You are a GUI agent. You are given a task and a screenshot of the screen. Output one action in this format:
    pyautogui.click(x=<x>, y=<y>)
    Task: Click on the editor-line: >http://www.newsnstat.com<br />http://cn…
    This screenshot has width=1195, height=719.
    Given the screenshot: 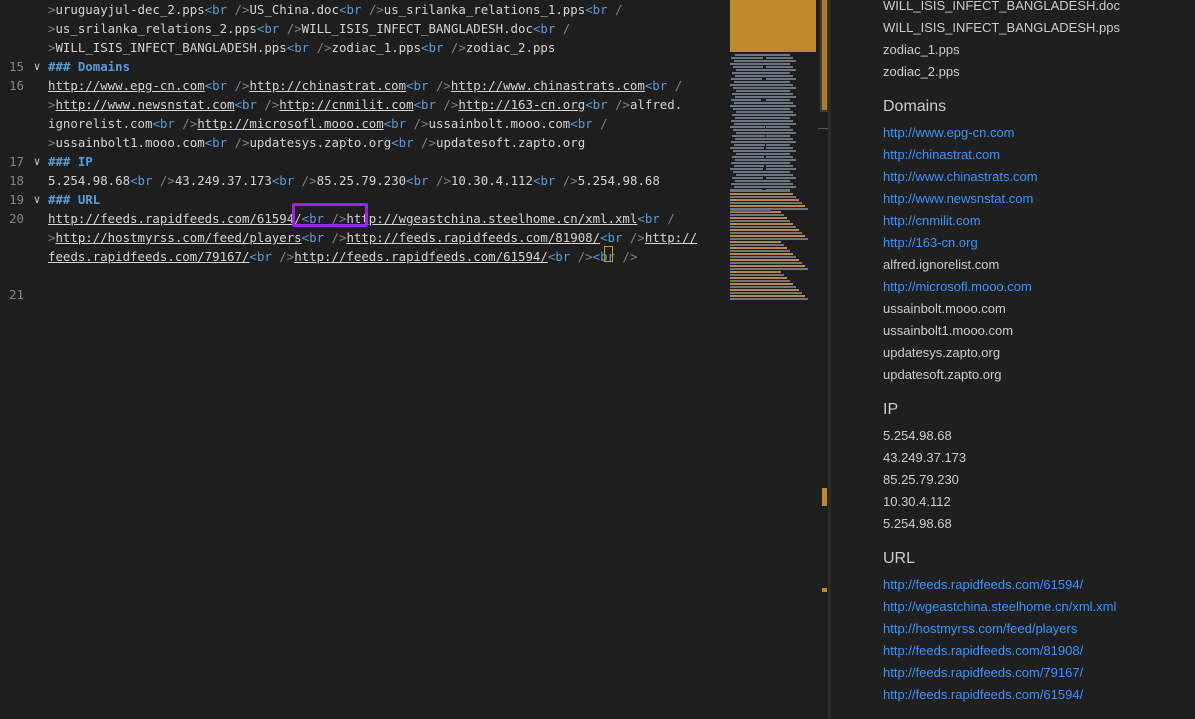 What is the action you would take?
    pyautogui.click(x=364, y=104)
    